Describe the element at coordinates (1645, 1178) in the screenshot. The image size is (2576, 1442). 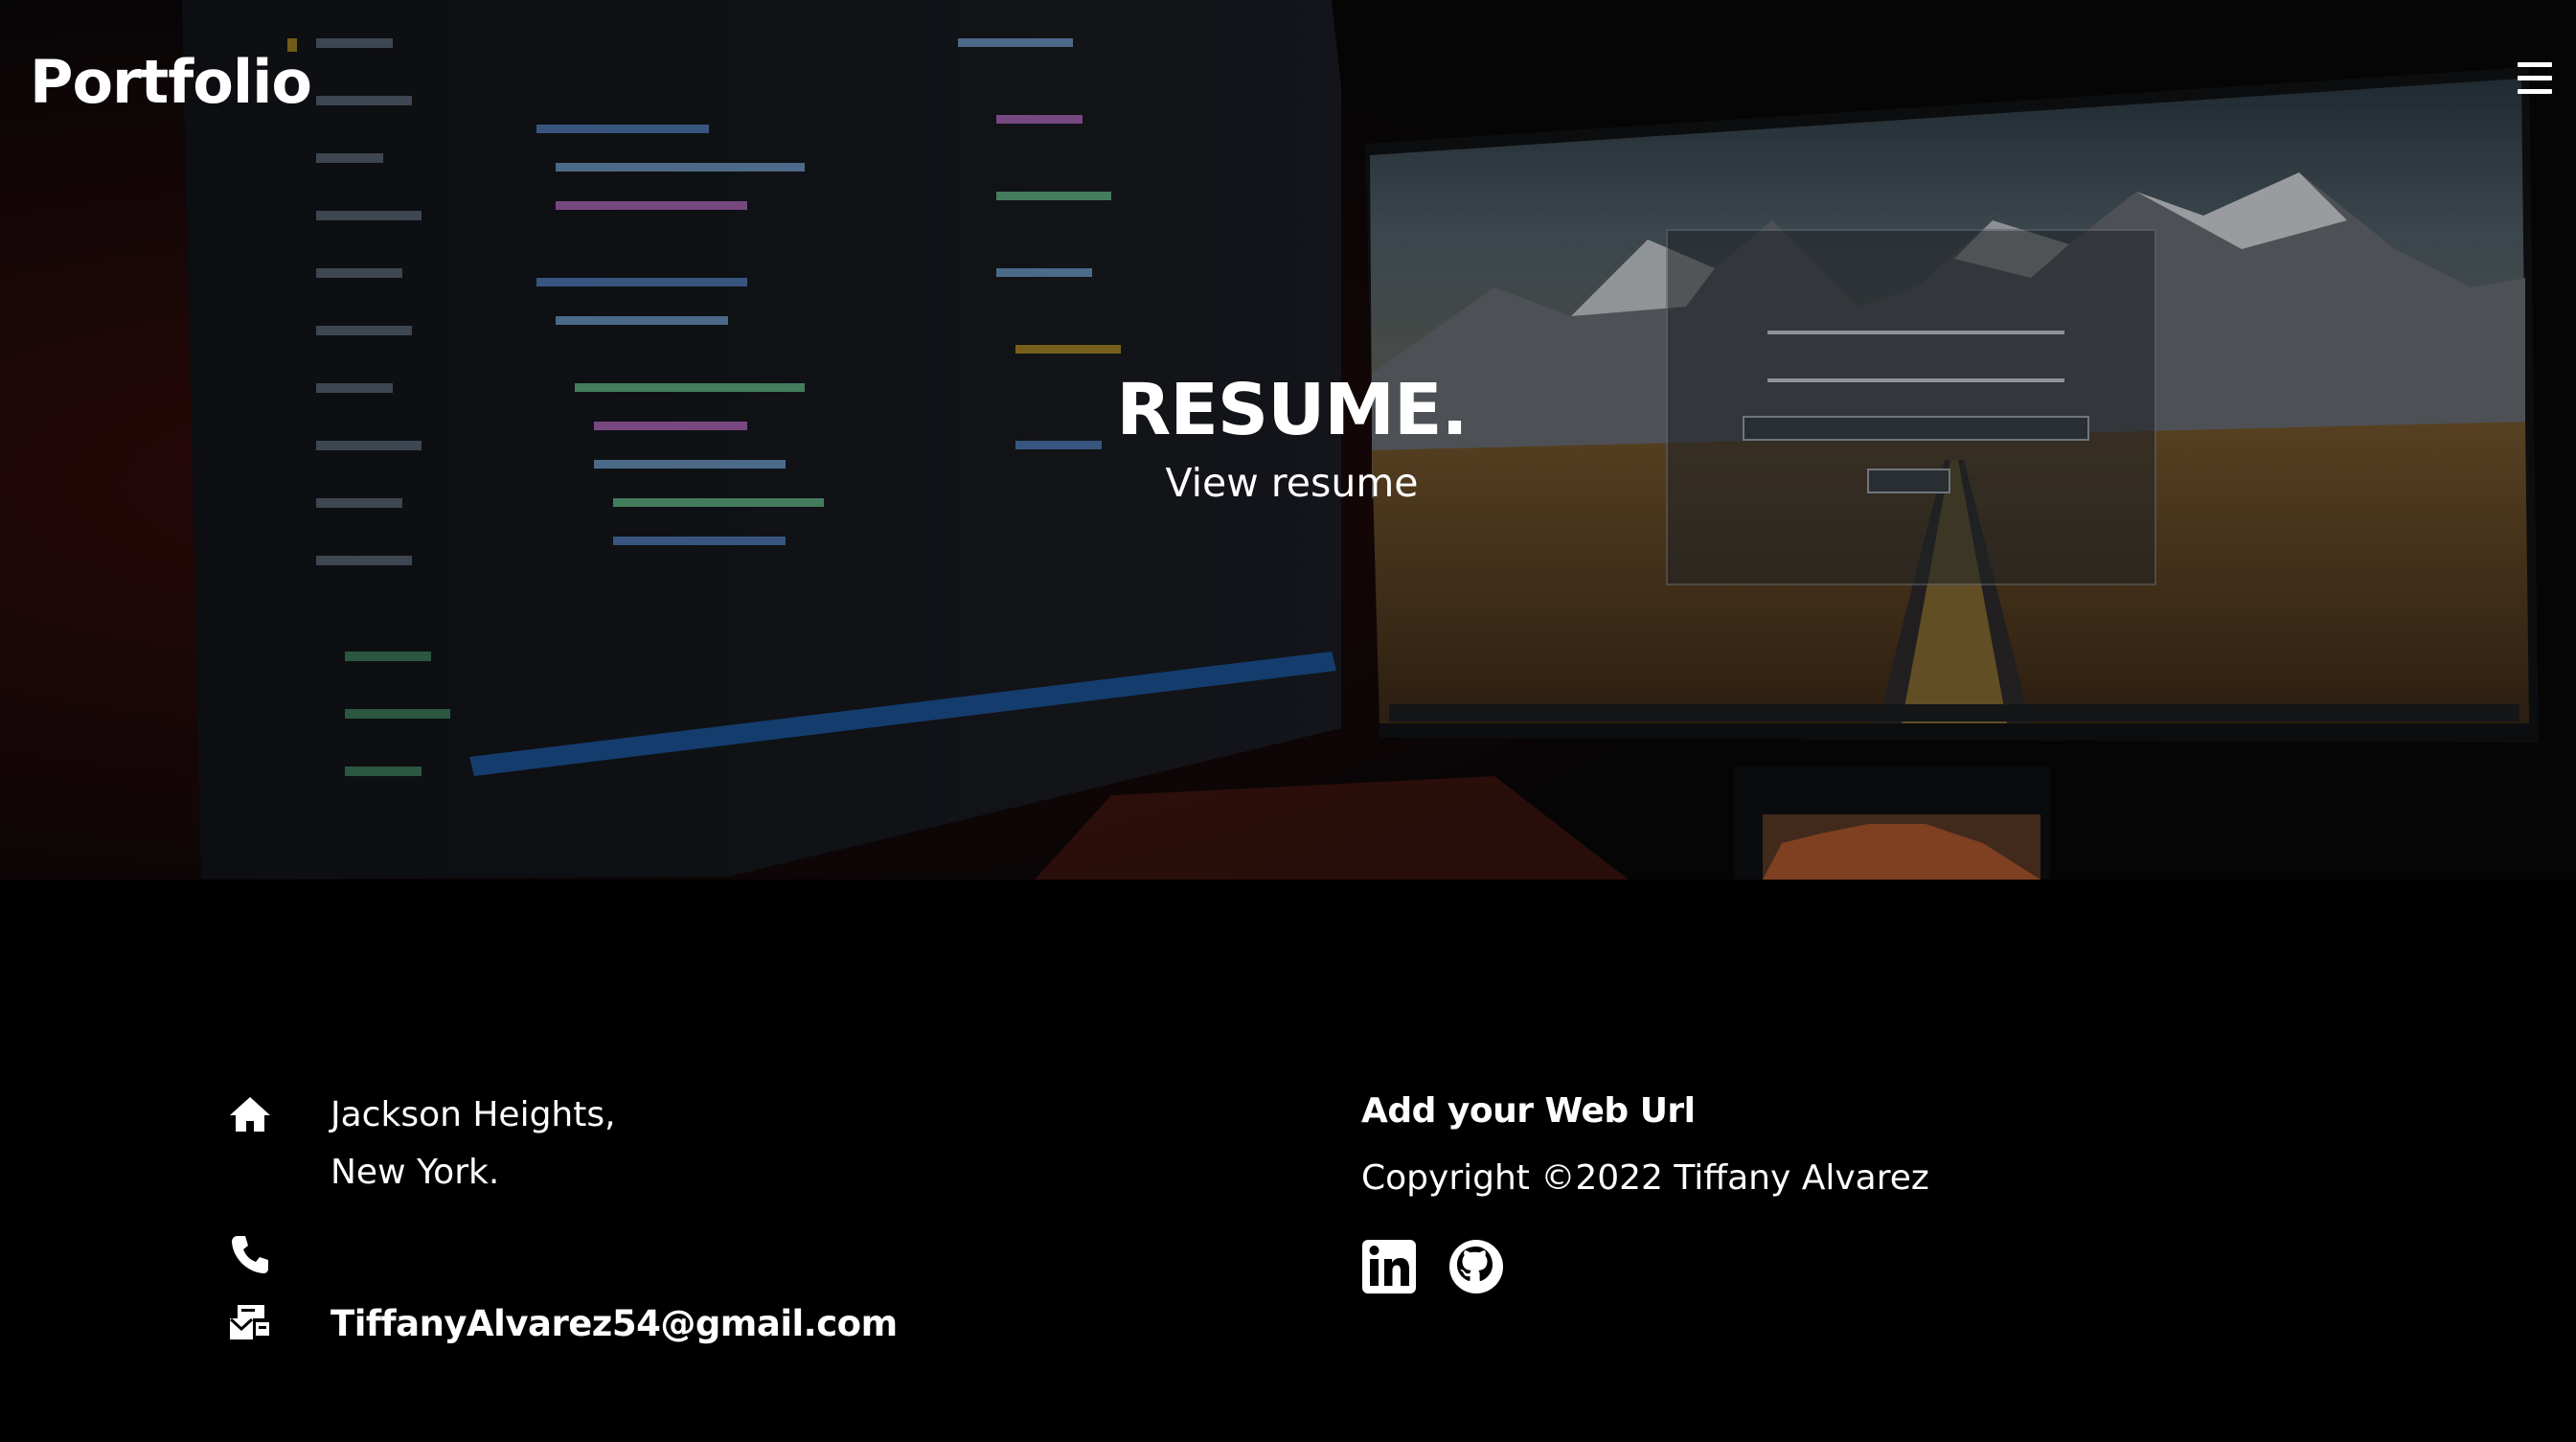
I see `copyright-text: Copyright ©2022 Tiffany Alvarez` at that location.